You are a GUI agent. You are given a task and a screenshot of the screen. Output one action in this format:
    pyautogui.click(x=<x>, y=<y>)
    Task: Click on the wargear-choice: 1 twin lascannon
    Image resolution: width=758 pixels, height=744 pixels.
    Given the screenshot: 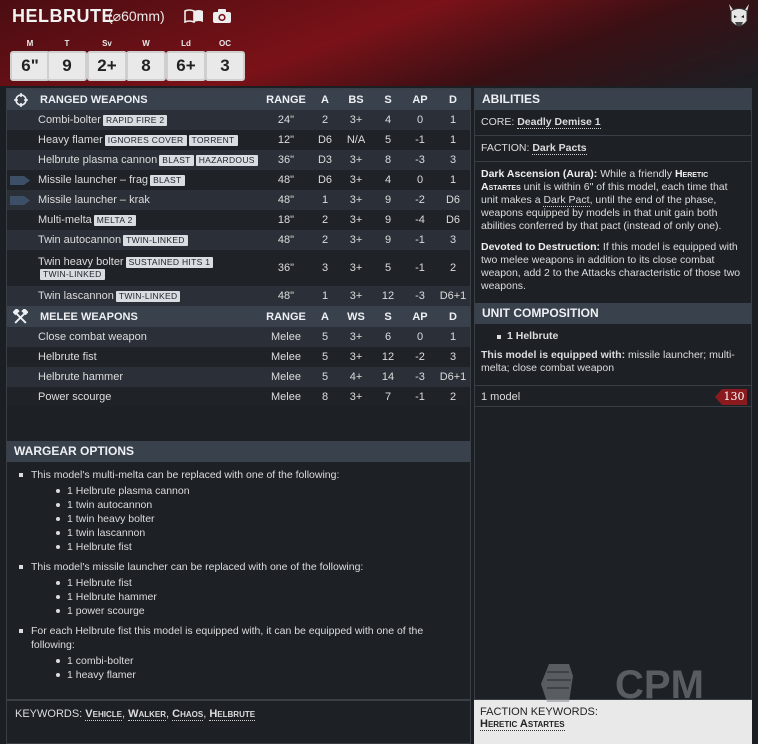 What is the action you would take?
    pyautogui.click(x=256, y=533)
    